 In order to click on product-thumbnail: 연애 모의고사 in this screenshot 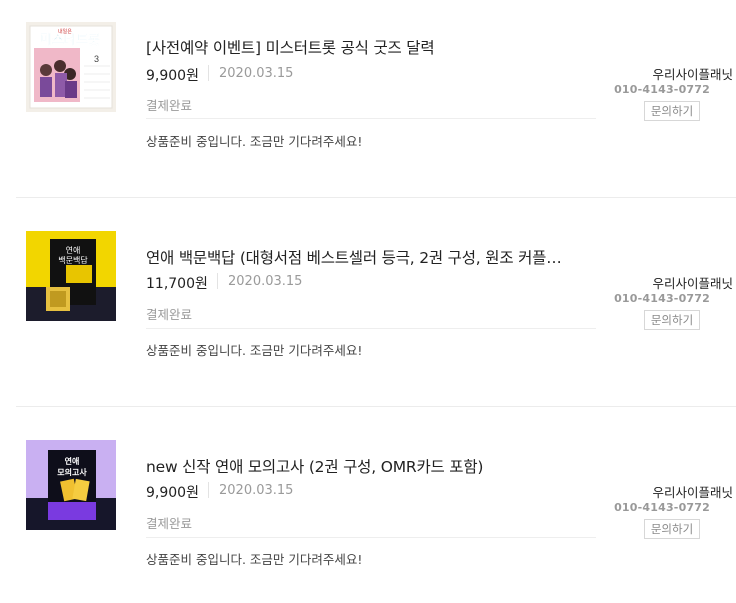, I will do `click(71, 485)`.